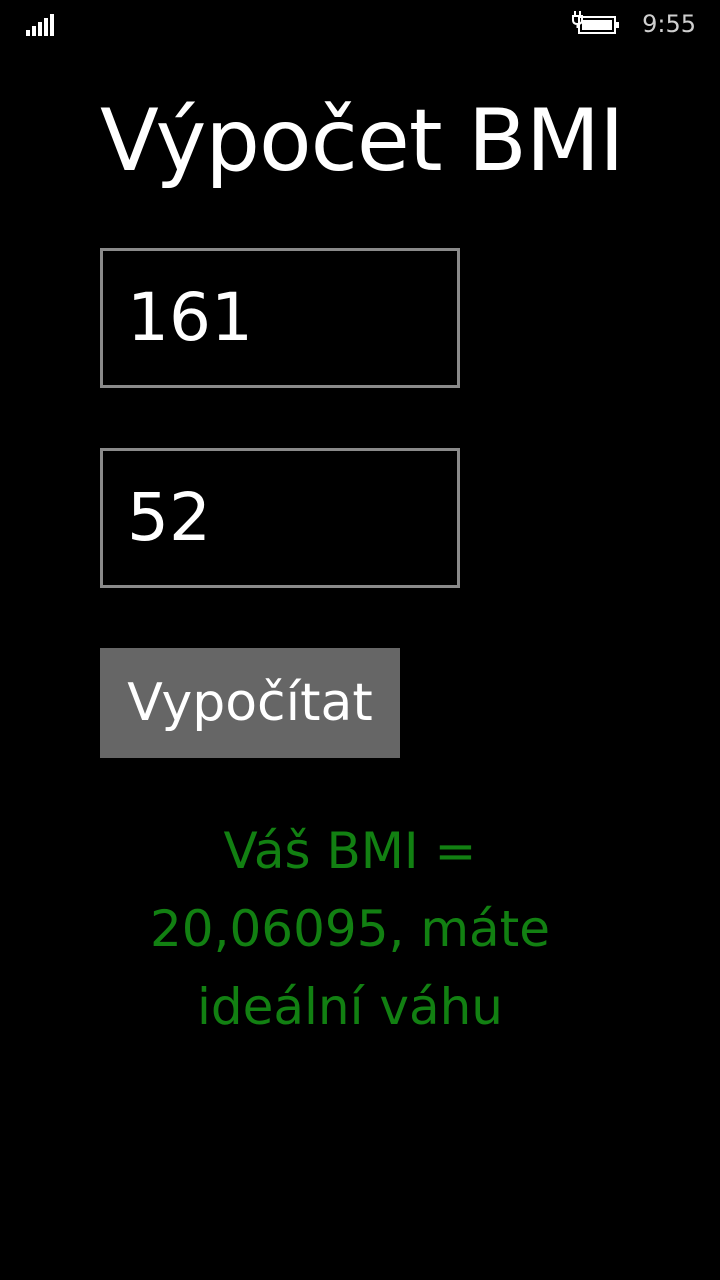 The height and width of the screenshot is (1280, 720). What do you see at coordinates (595, 22) in the screenshot?
I see `battery-charging-icon` at bounding box center [595, 22].